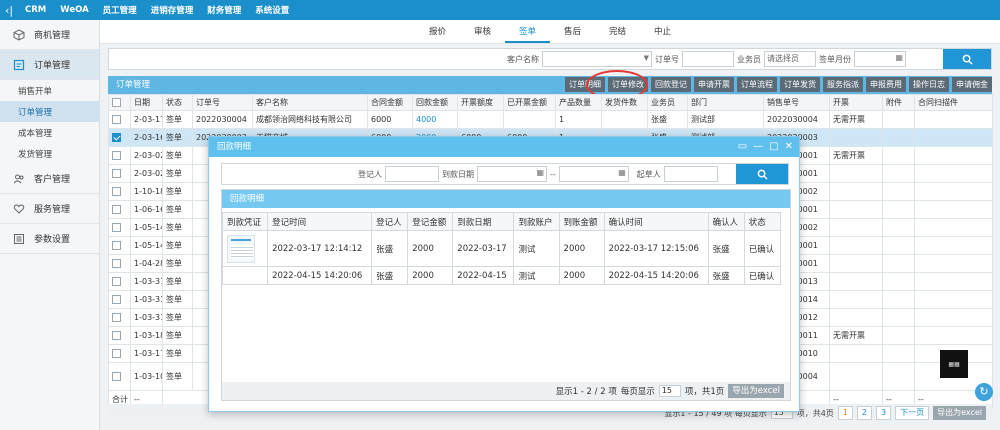 The image size is (1000, 430). Describe the element at coordinates (843, 84) in the screenshot. I see `service-assign-button: 服务指派` at that location.